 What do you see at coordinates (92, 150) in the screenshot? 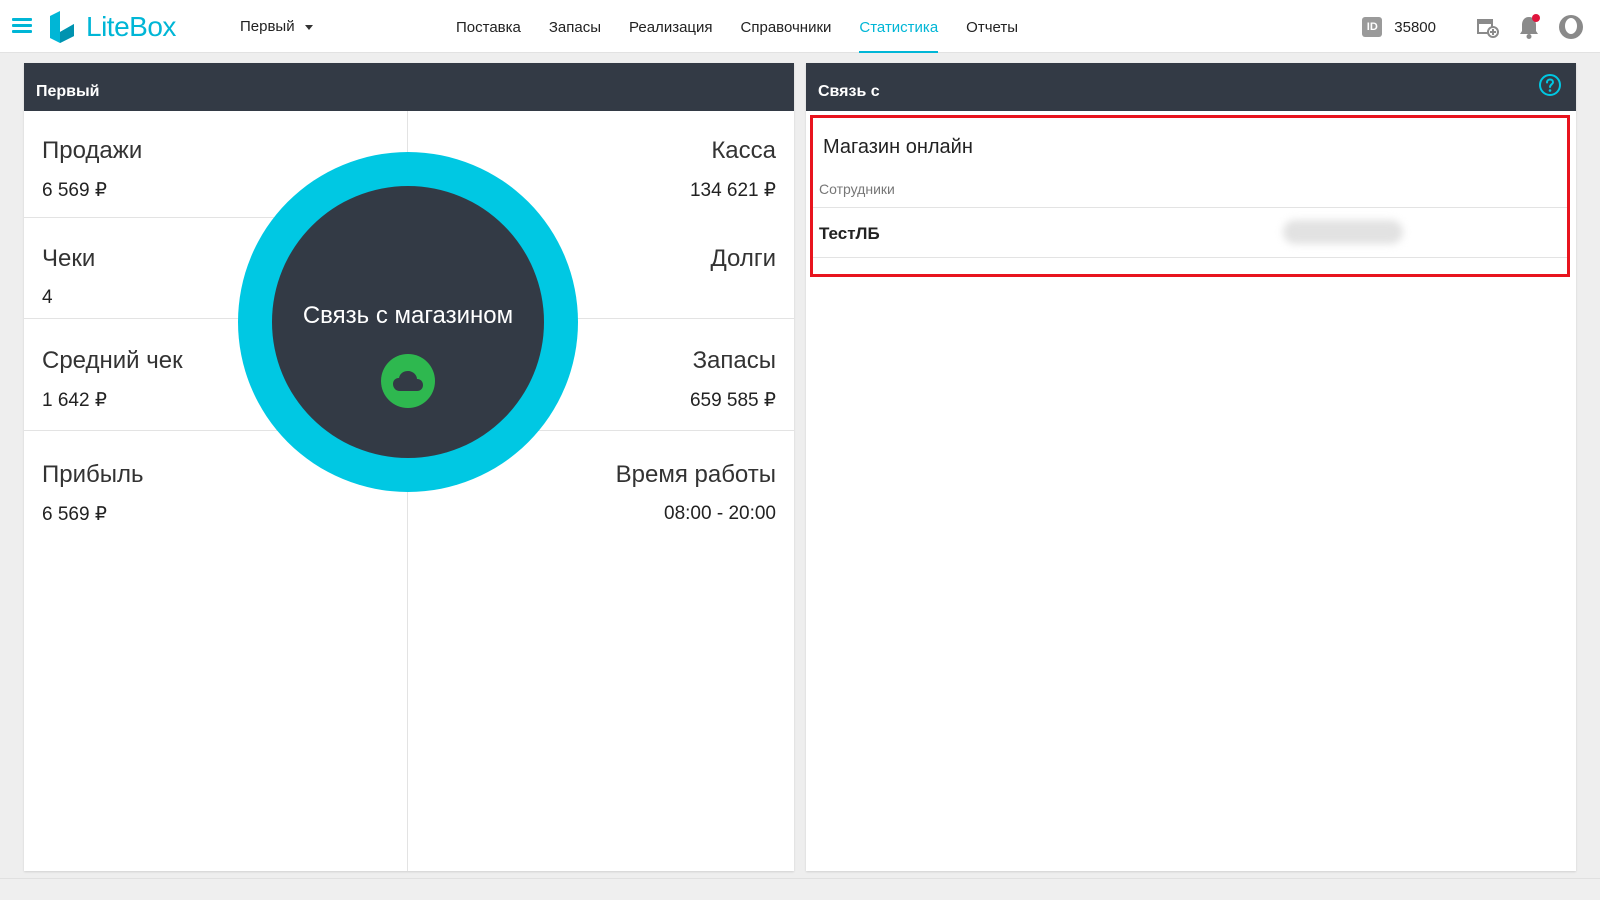
I see `stat-label: Продажи` at bounding box center [92, 150].